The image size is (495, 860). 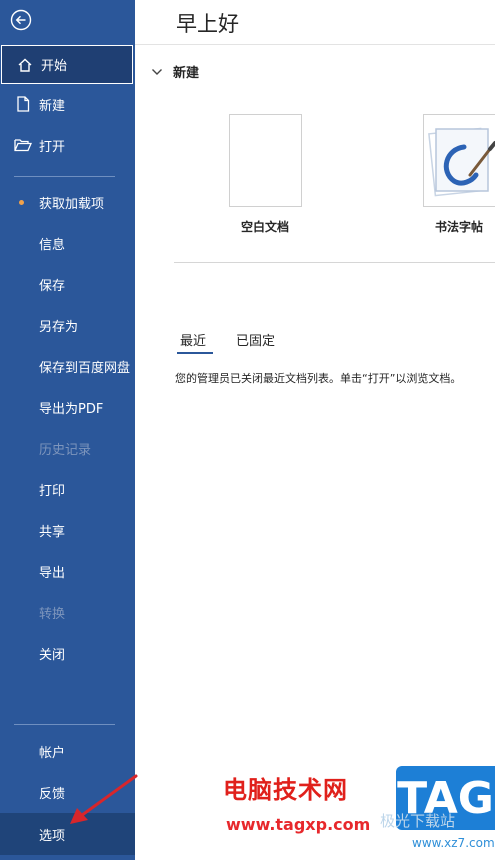 I want to click on nav-label: 打开, so click(x=52, y=147).